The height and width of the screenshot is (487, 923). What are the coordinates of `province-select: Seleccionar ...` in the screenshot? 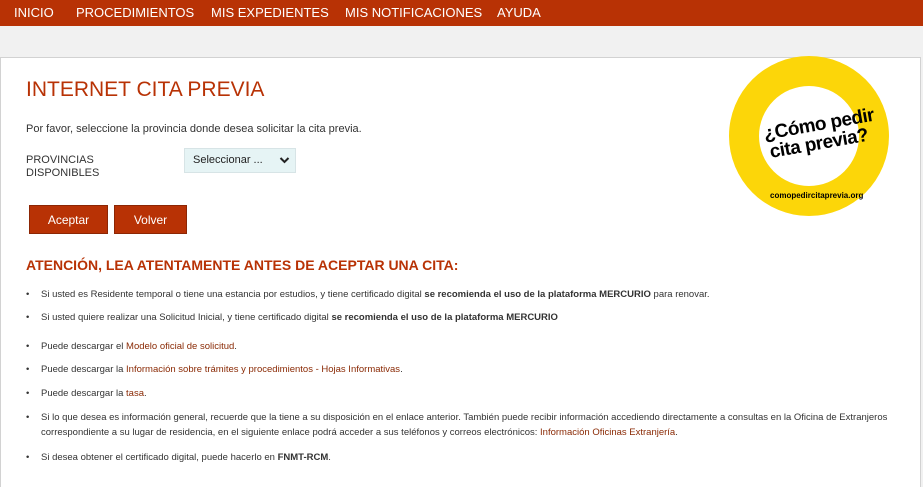 It's located at (240, 160).